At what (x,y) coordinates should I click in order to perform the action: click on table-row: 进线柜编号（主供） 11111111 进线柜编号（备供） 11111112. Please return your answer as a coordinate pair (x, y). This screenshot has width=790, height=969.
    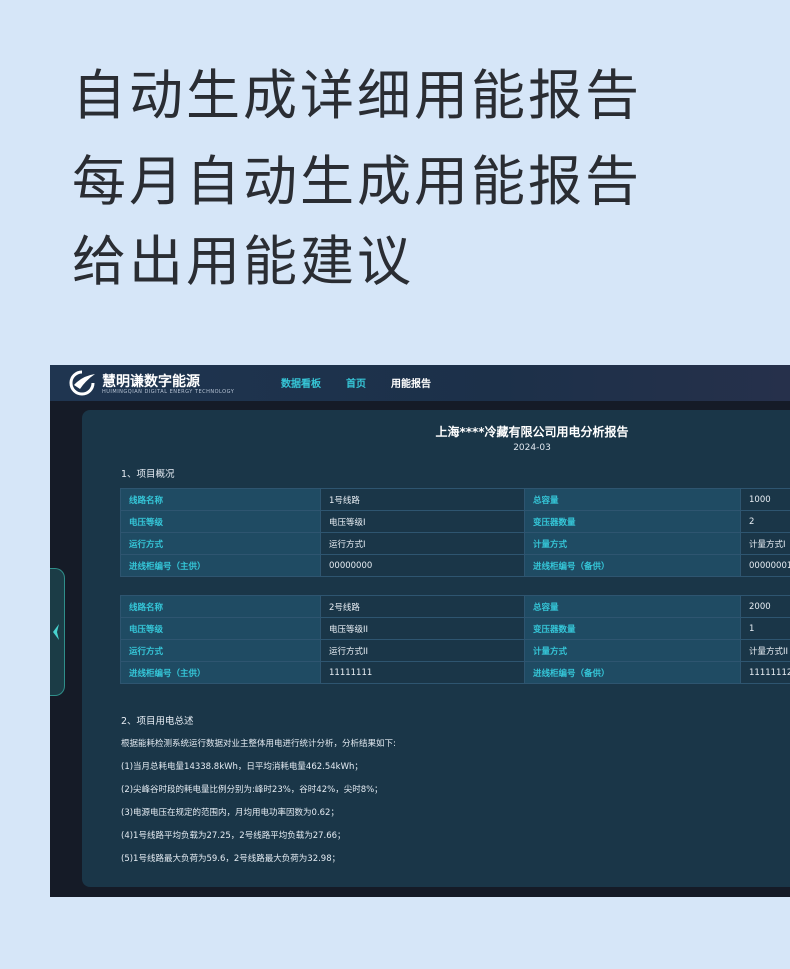
    Looking at the image, I should click on (455, 672).